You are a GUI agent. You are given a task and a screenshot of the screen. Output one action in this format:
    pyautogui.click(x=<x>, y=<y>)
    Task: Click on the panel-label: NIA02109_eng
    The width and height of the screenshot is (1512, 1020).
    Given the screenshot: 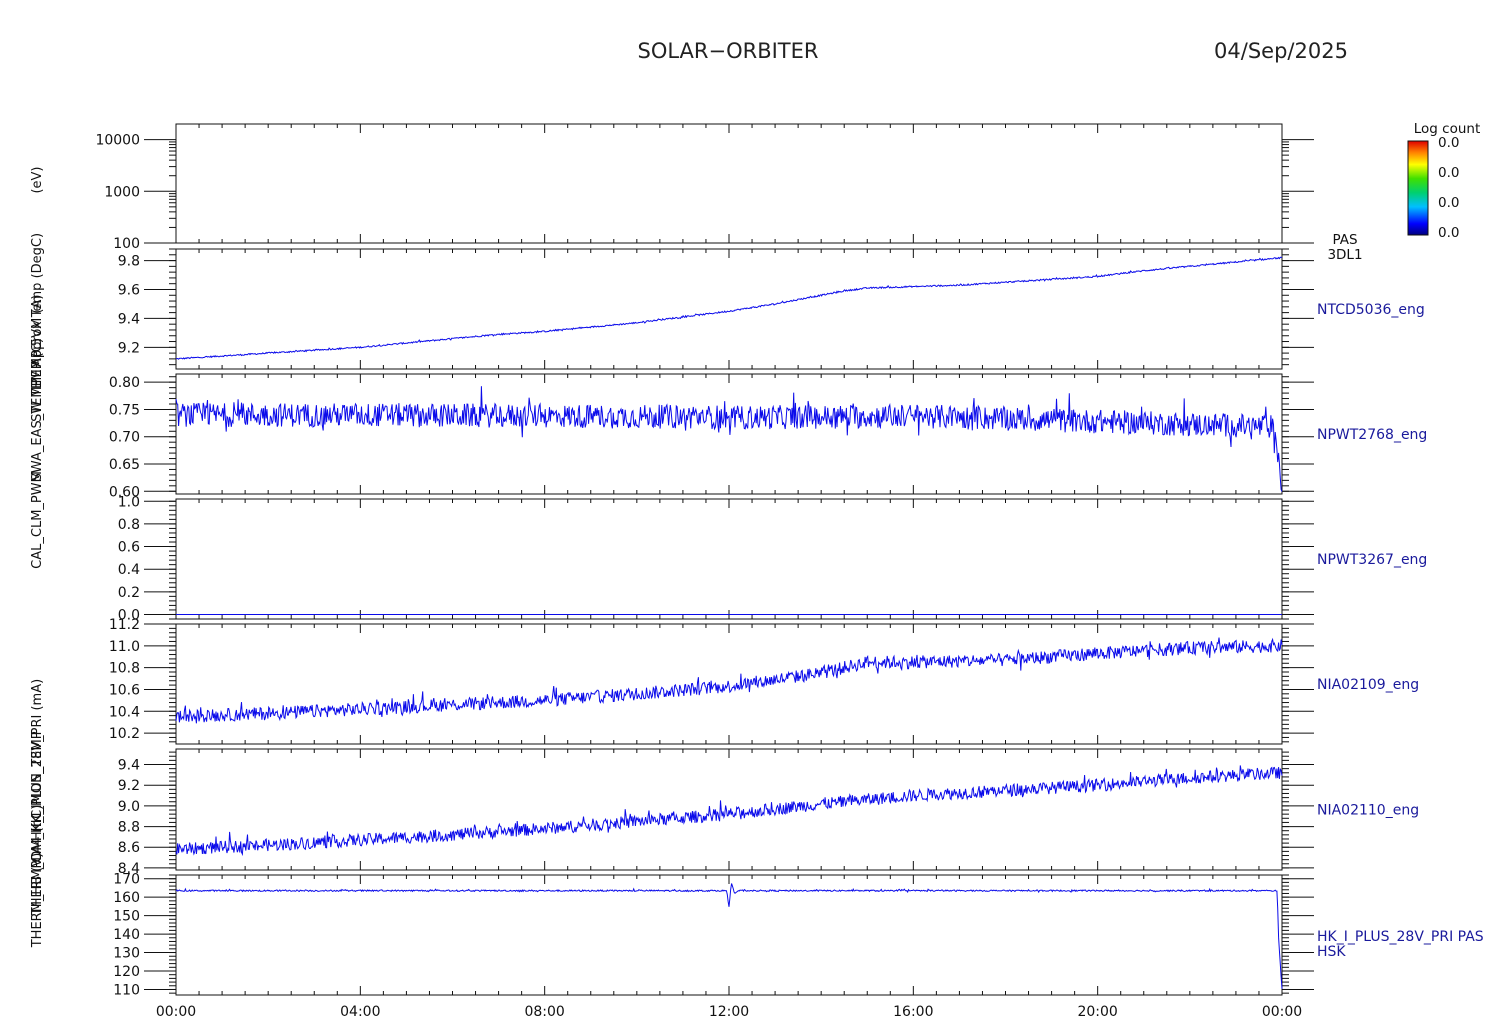 What is the action you would take?
    pyautogui.click(x=1368, y=685)
    